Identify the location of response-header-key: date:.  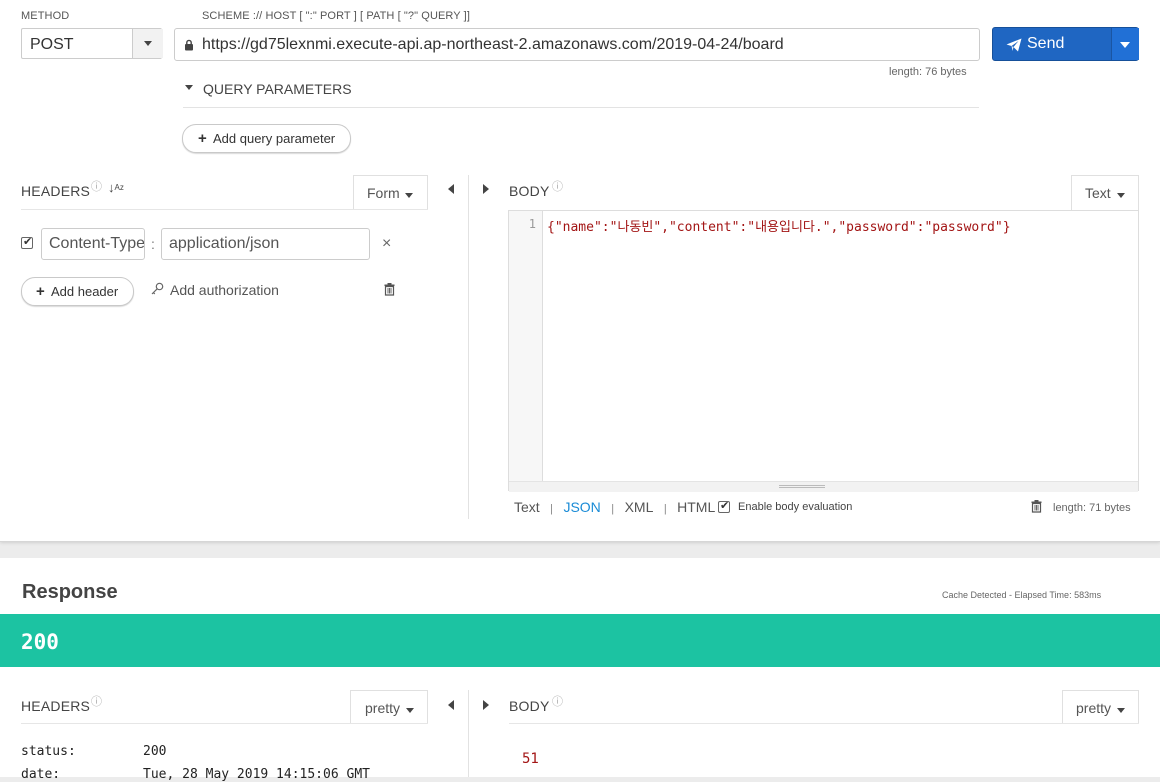
(41, 774).